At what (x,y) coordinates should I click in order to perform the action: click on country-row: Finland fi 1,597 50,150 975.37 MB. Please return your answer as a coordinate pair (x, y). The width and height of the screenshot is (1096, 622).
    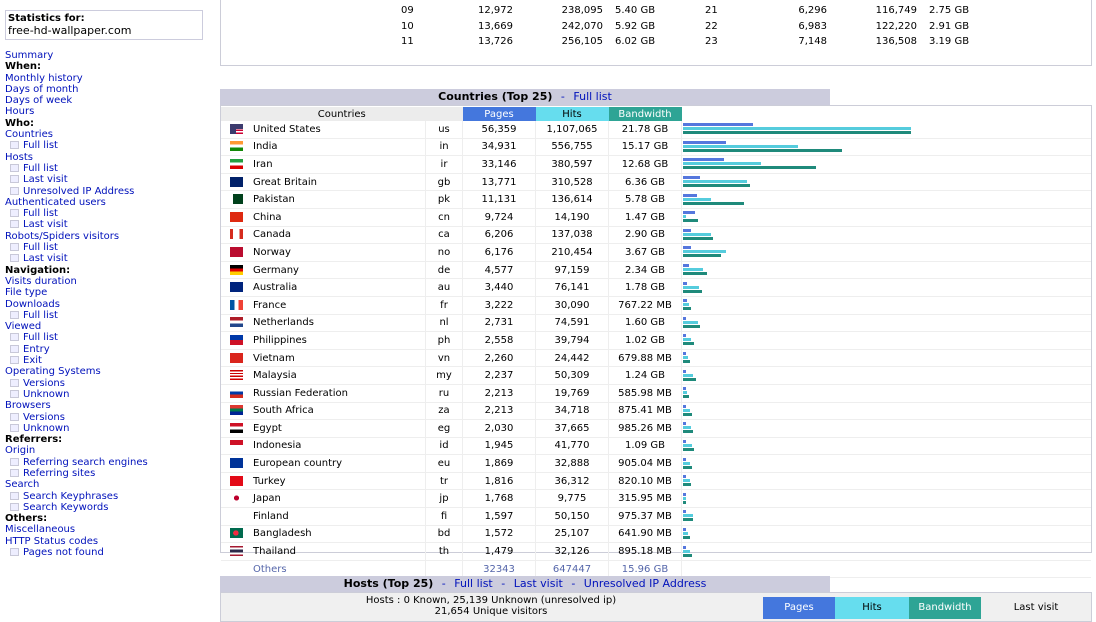
    Looking at the image, I should click on (656, 516).